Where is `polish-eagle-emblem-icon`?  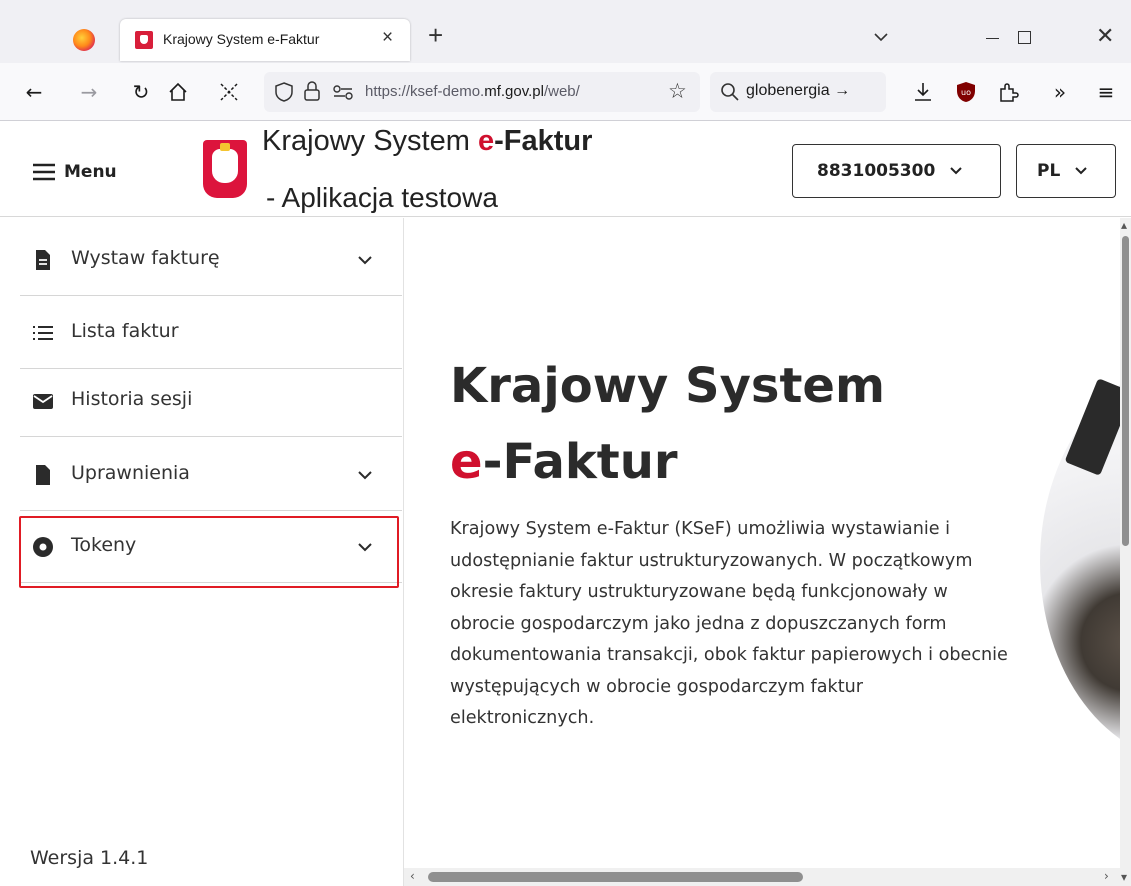
polish-eagle-emblem-icon is located at coordinates (225, 169).